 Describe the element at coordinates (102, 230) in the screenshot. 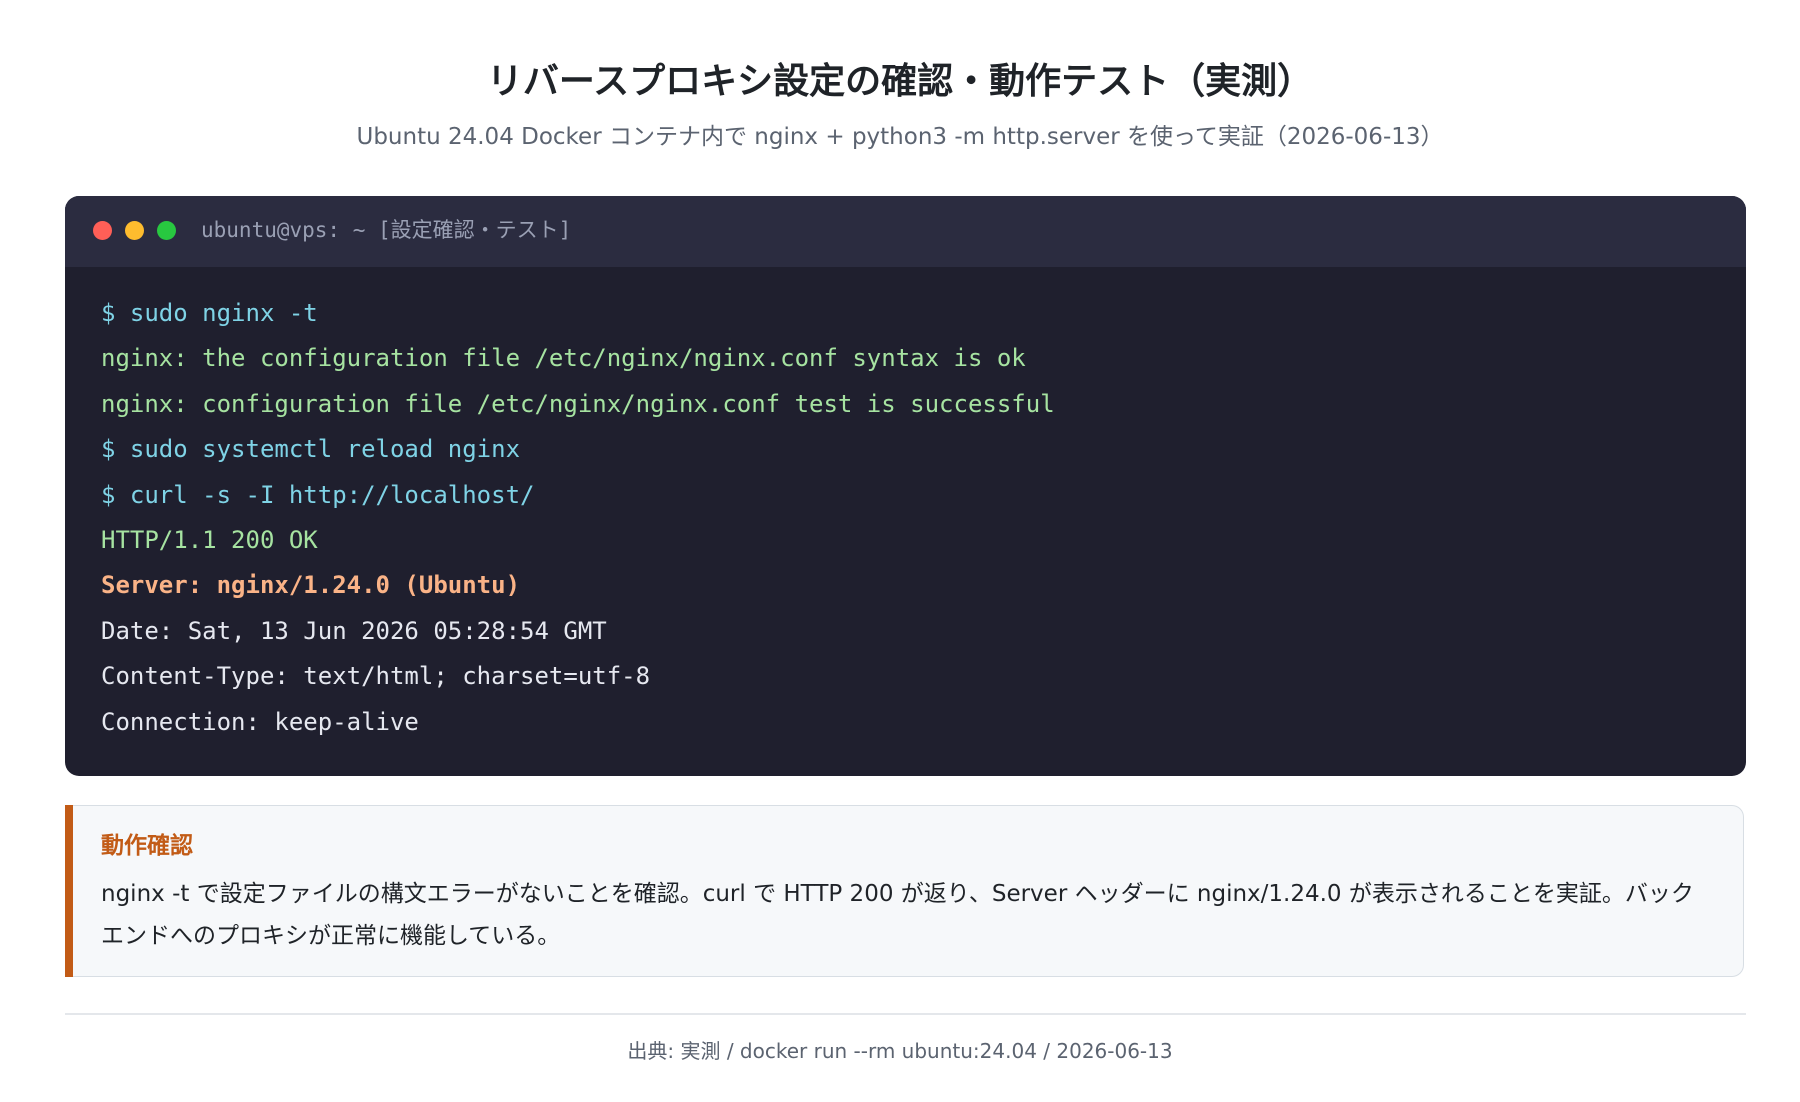

I see `close-dot-icon` at that location.